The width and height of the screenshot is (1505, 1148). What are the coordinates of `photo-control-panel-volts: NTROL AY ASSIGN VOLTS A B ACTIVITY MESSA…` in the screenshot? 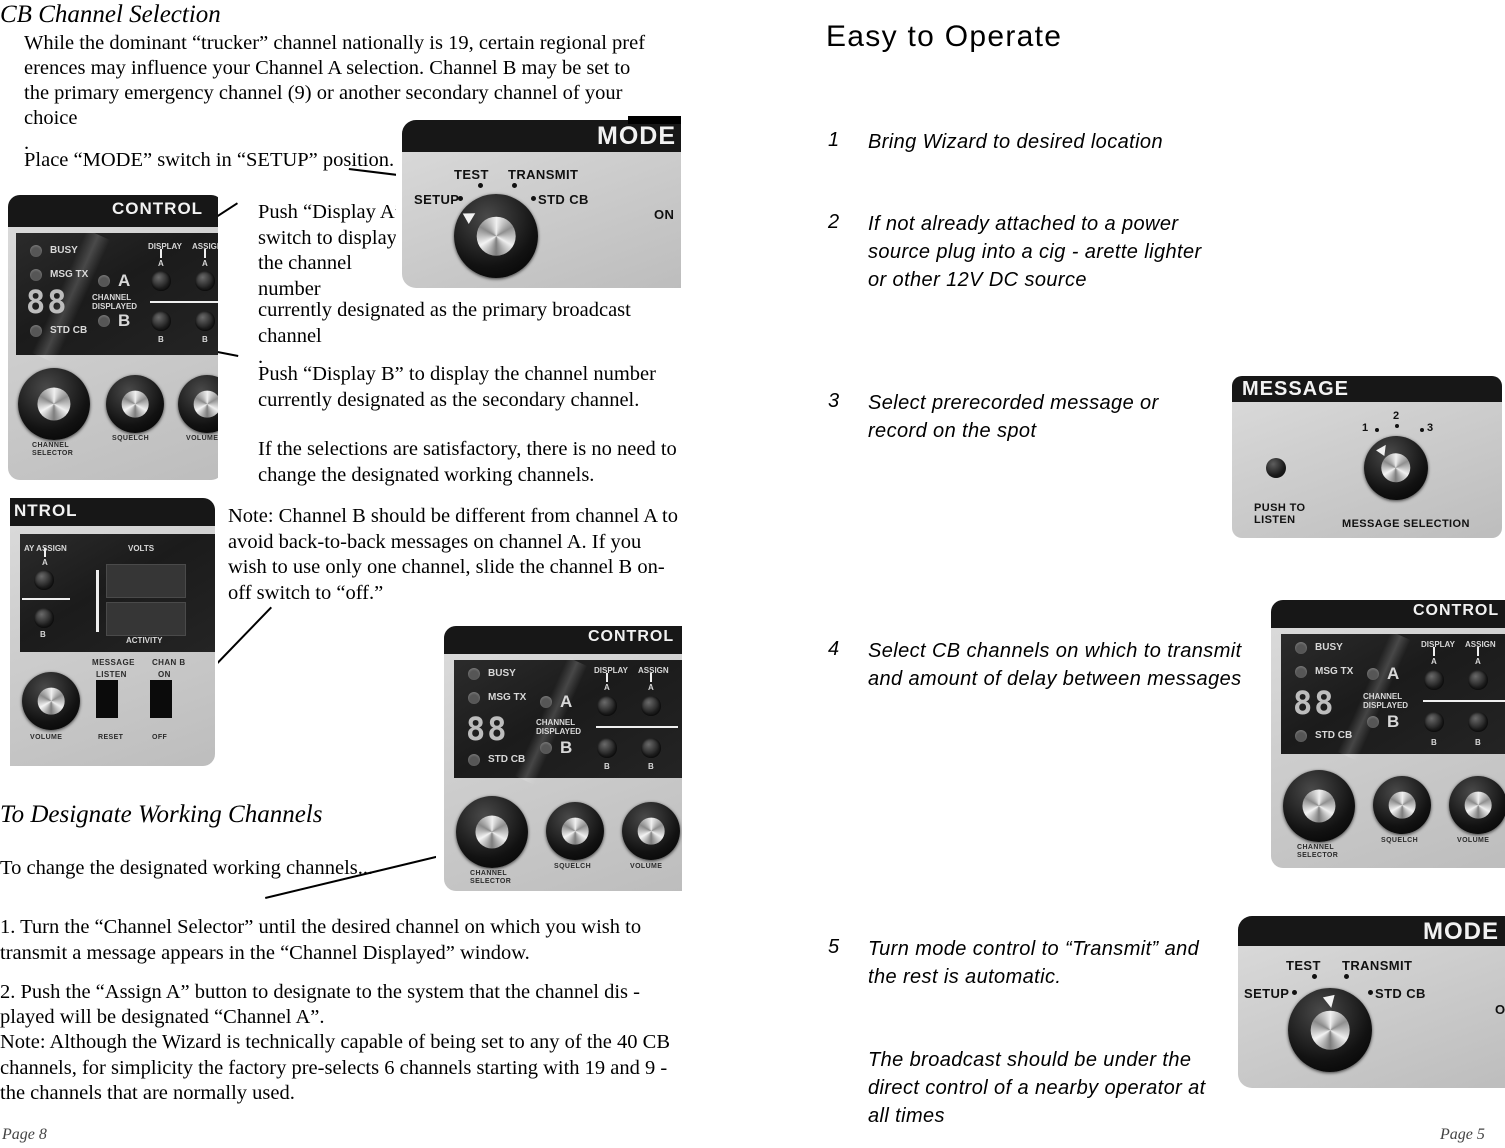 It's located at (109, 630).